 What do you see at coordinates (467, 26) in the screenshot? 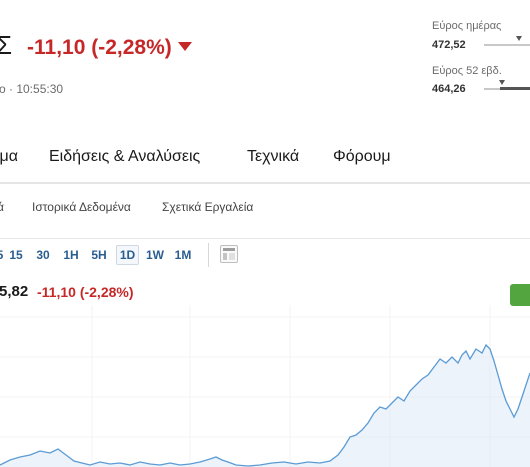
I see `day-range-label: Εύρος ημέρας` at bounding box center [467, 26].